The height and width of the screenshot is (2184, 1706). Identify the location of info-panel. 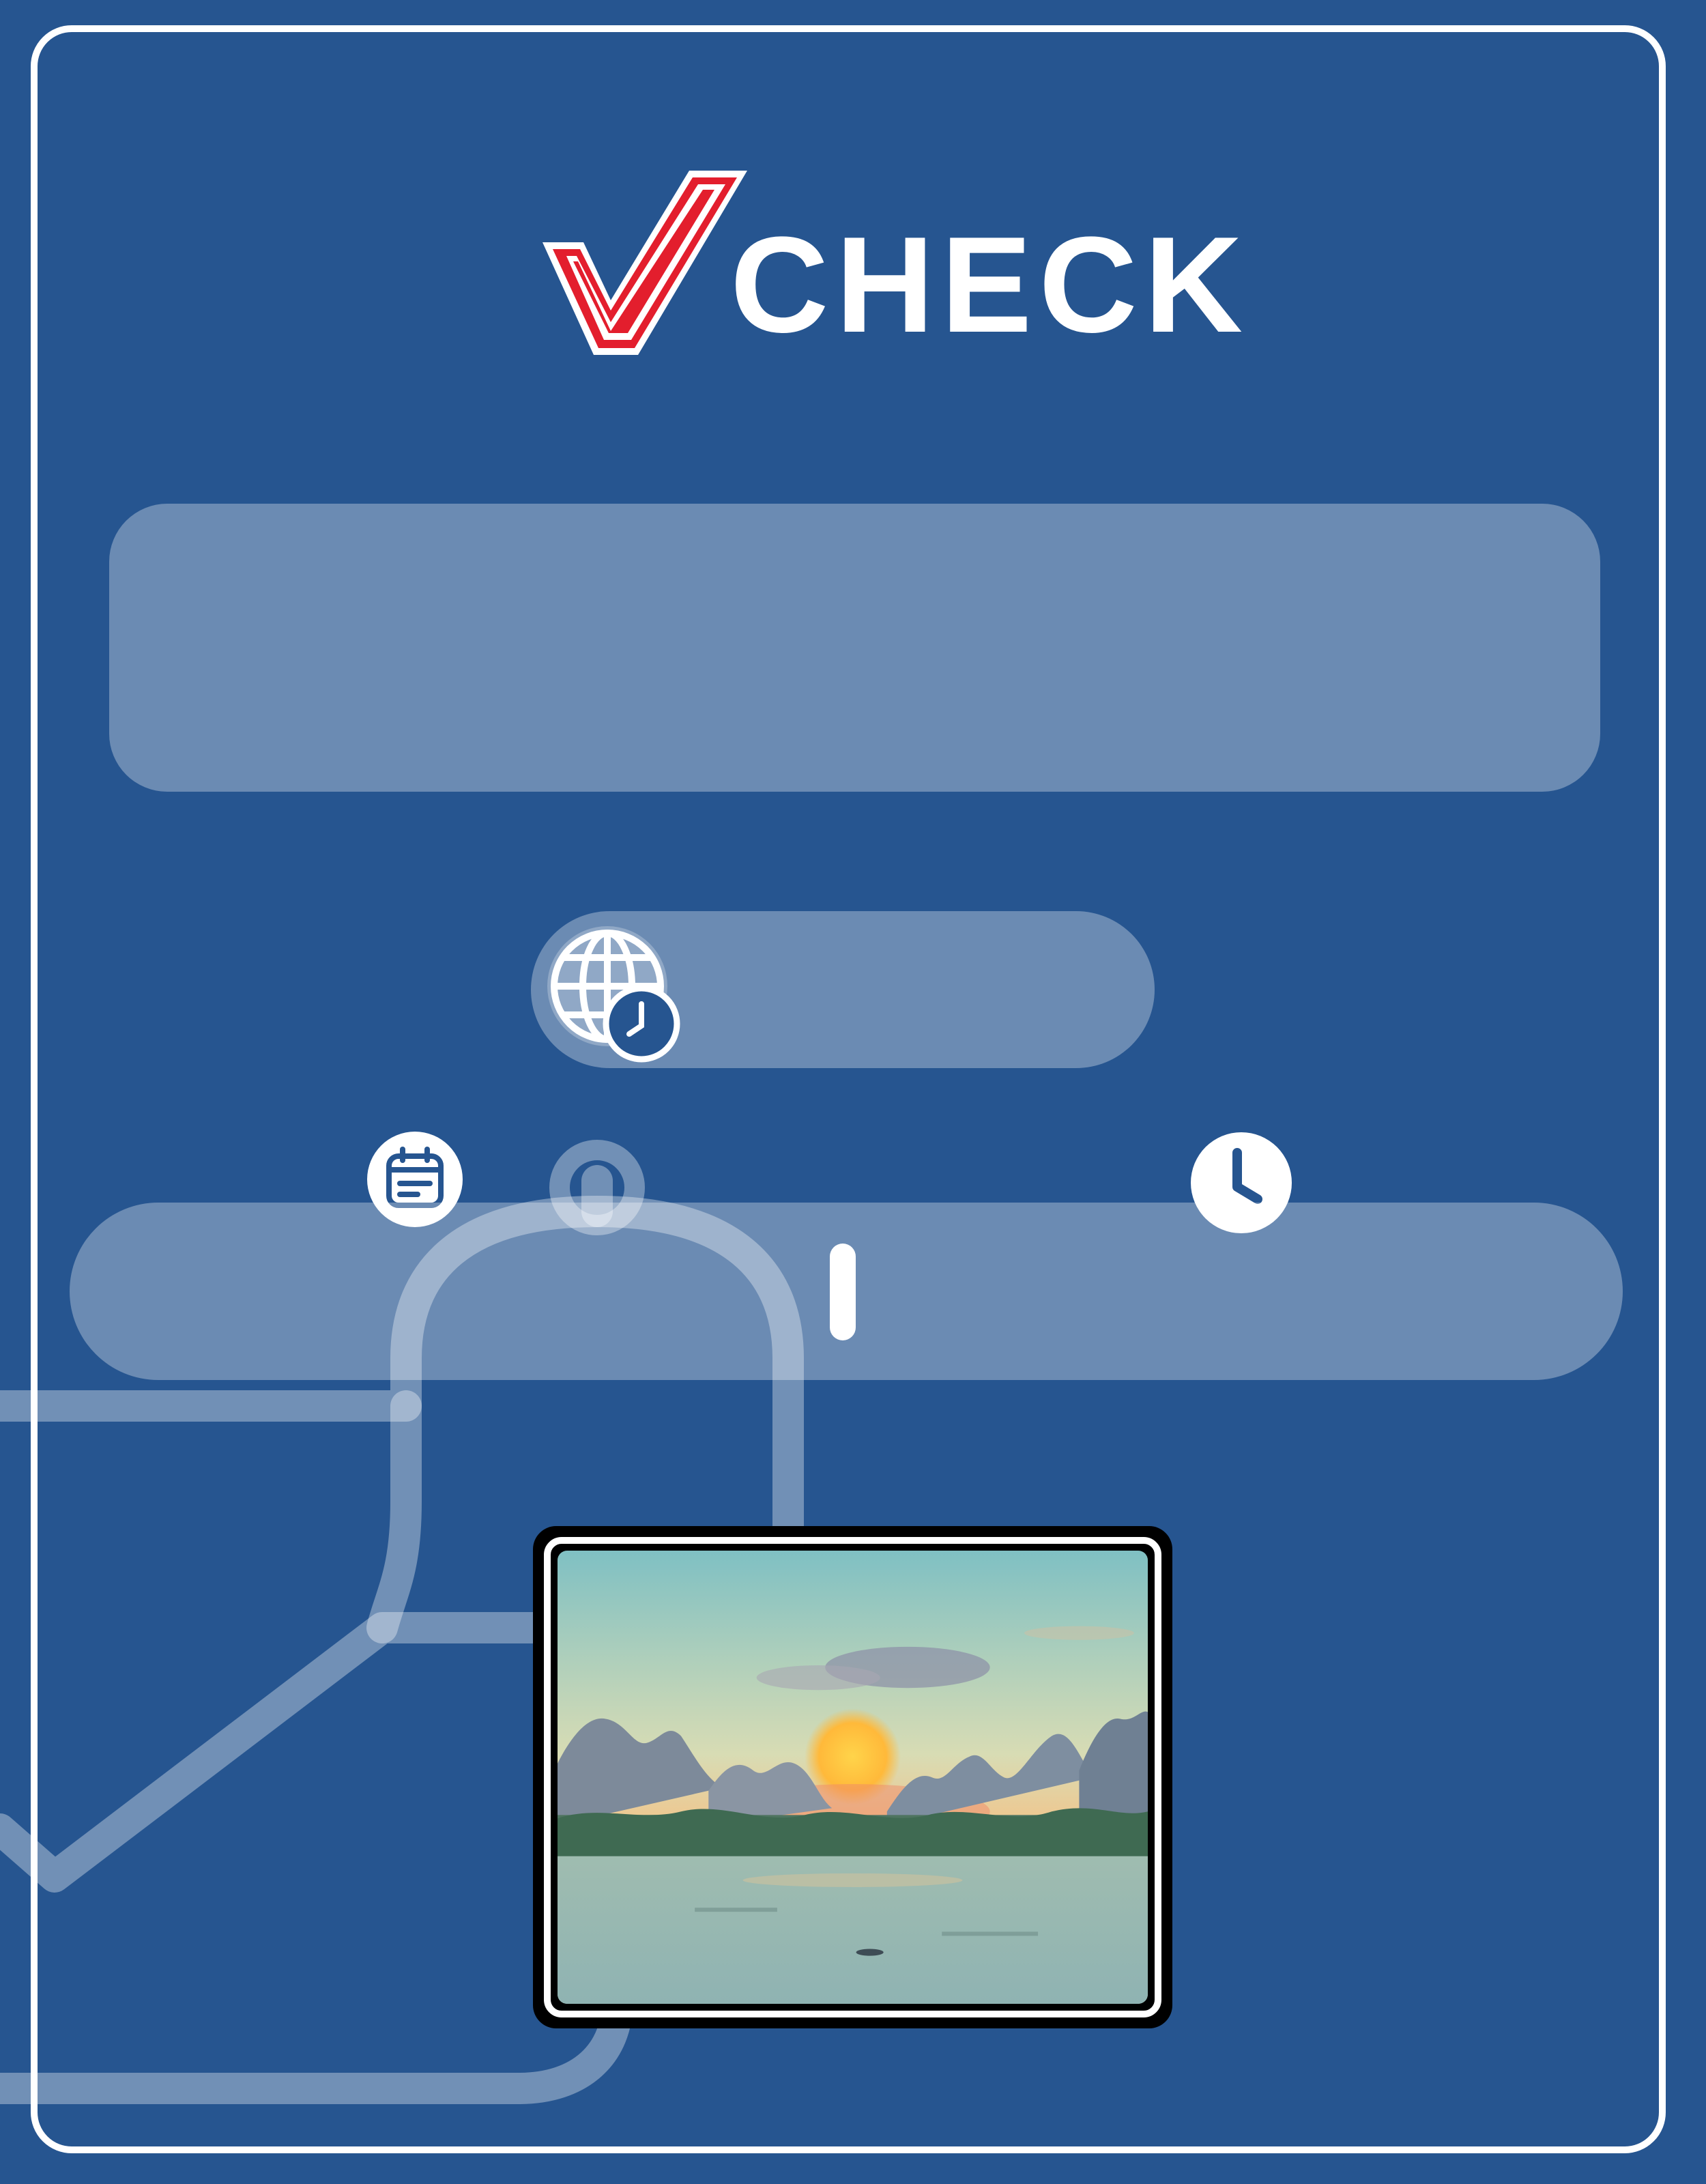
(855, 648).